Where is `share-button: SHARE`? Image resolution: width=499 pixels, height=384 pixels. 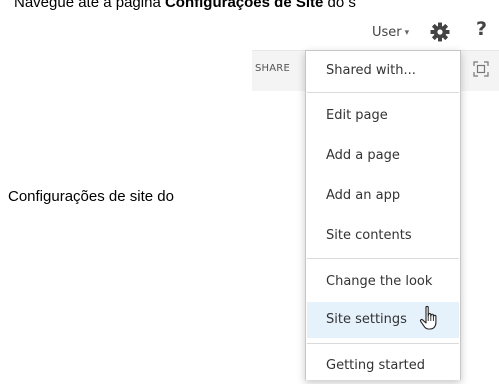
share-button: SHARE is located at coordinates (272, 68).